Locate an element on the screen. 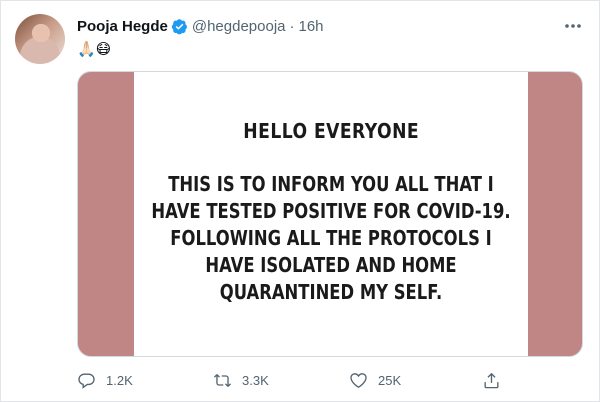  tweet-text: 🙏🏻😷 is located at coordinates (94, 49).